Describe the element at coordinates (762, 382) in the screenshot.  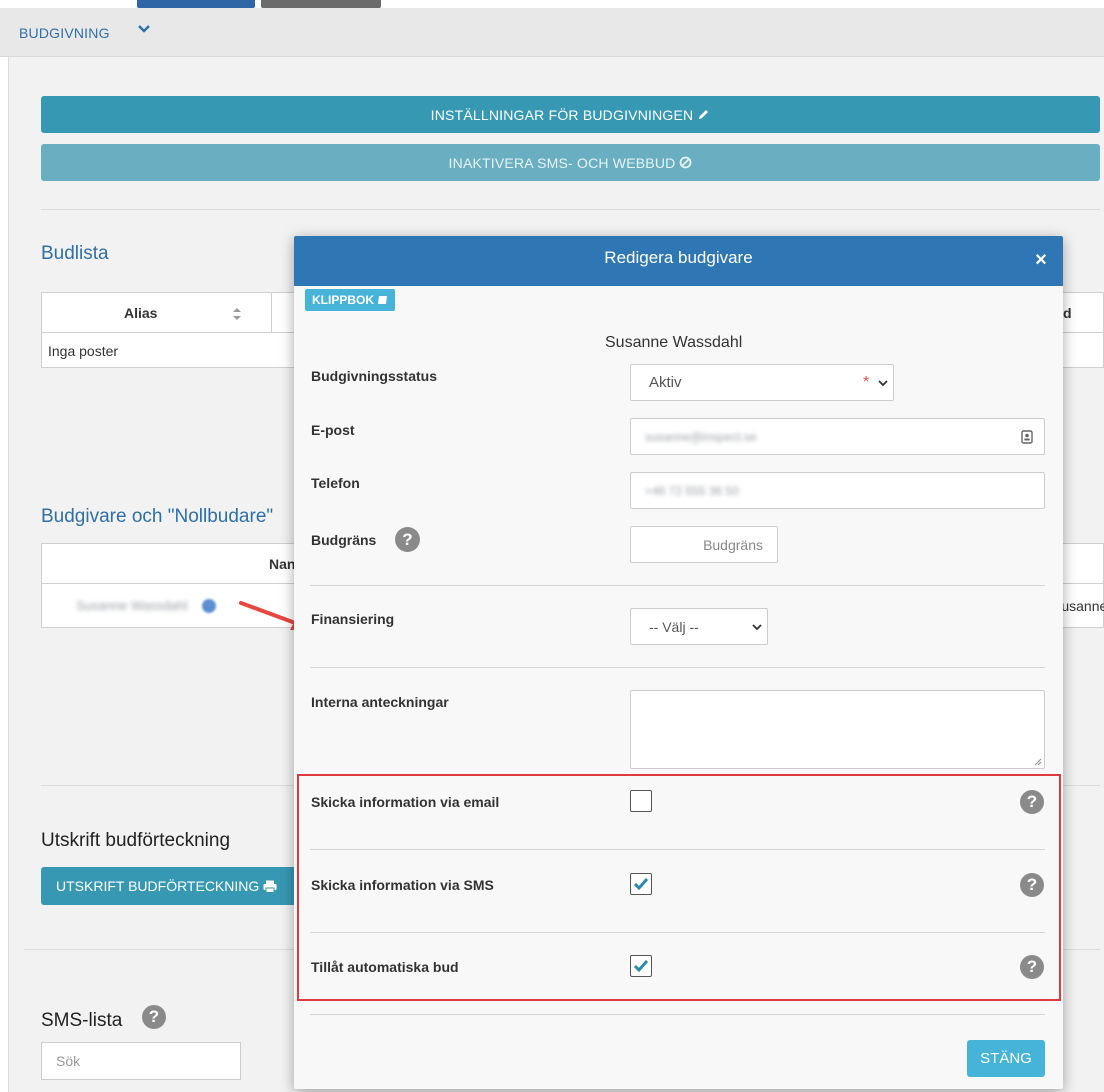
I see `status-select: Aktiv *` at that location.